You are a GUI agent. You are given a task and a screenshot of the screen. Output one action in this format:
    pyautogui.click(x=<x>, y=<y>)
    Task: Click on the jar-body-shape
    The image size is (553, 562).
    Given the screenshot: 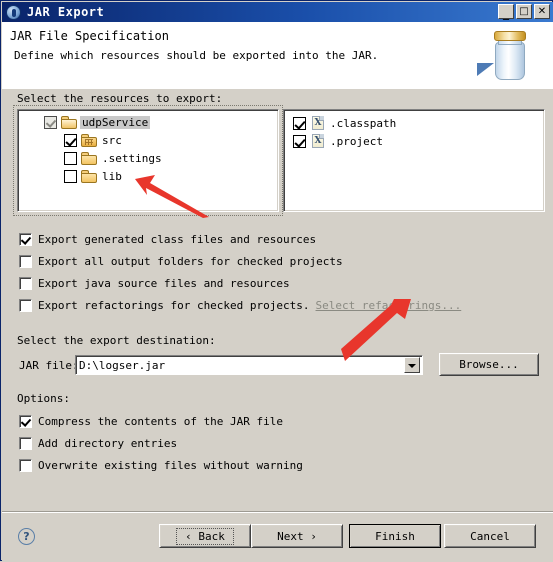 What is the action you would take?
    pyautogui.click(x=510, y=61)
    